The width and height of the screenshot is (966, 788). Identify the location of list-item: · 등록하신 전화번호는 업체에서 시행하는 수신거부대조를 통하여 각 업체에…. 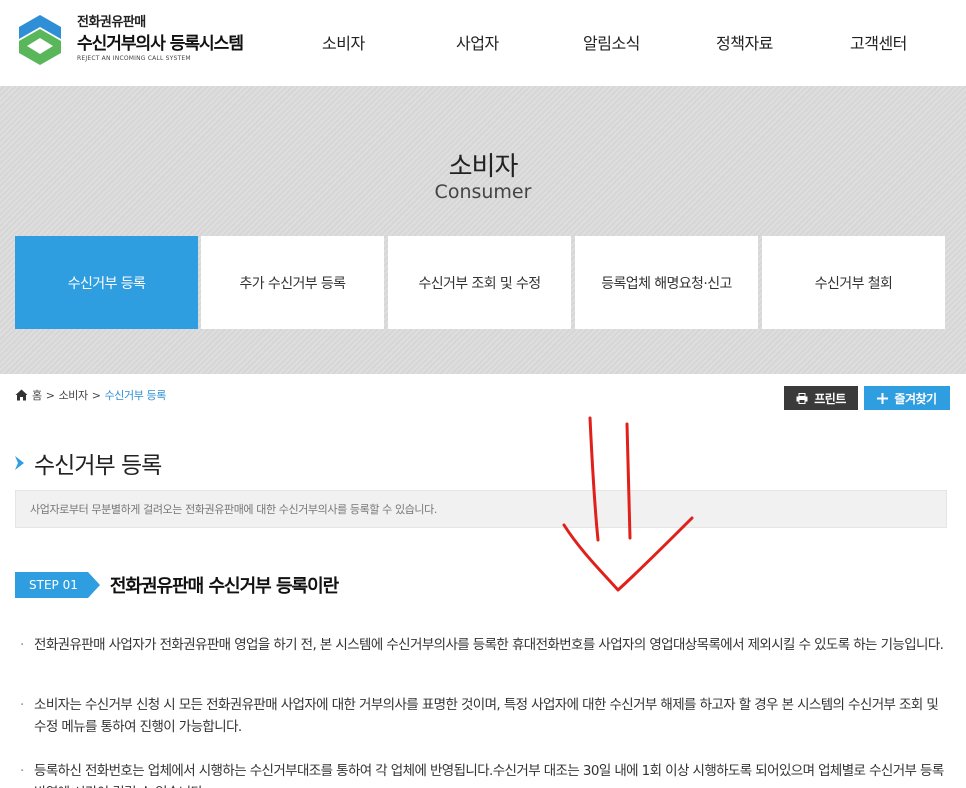
(482, 774).